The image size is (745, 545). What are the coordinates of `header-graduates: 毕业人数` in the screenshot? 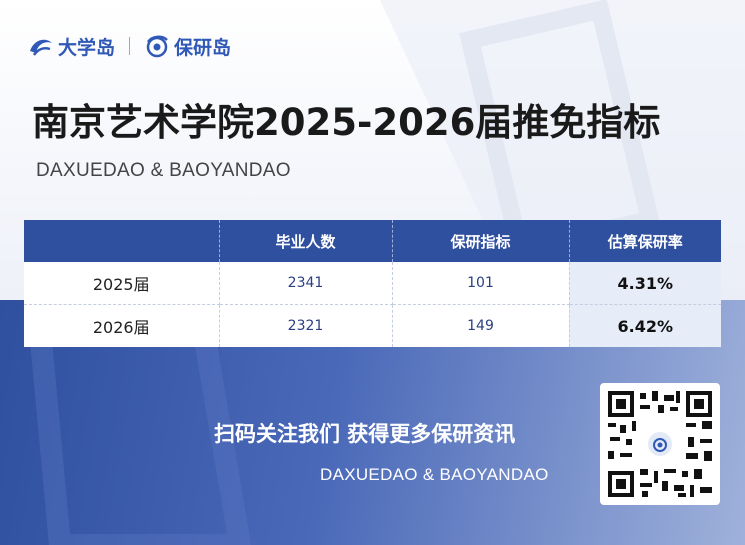 It's located at (306, 241).